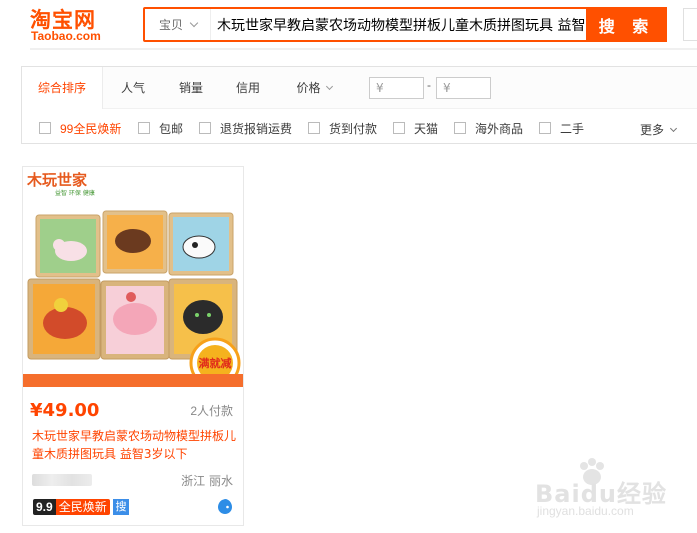 Image resolution: width=697 pixels, height=533 pixels. What do you see at coordinates (256, 128) in the screenshot?
I see `filter-label: 退货报销运费` at bounding box center [256, 128].